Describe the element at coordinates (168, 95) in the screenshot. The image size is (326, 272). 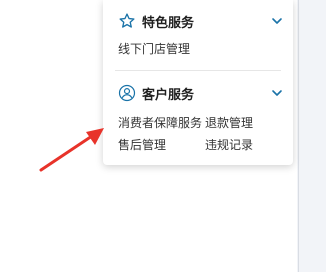
I see `customer-services-title: 客户服务` at that location.